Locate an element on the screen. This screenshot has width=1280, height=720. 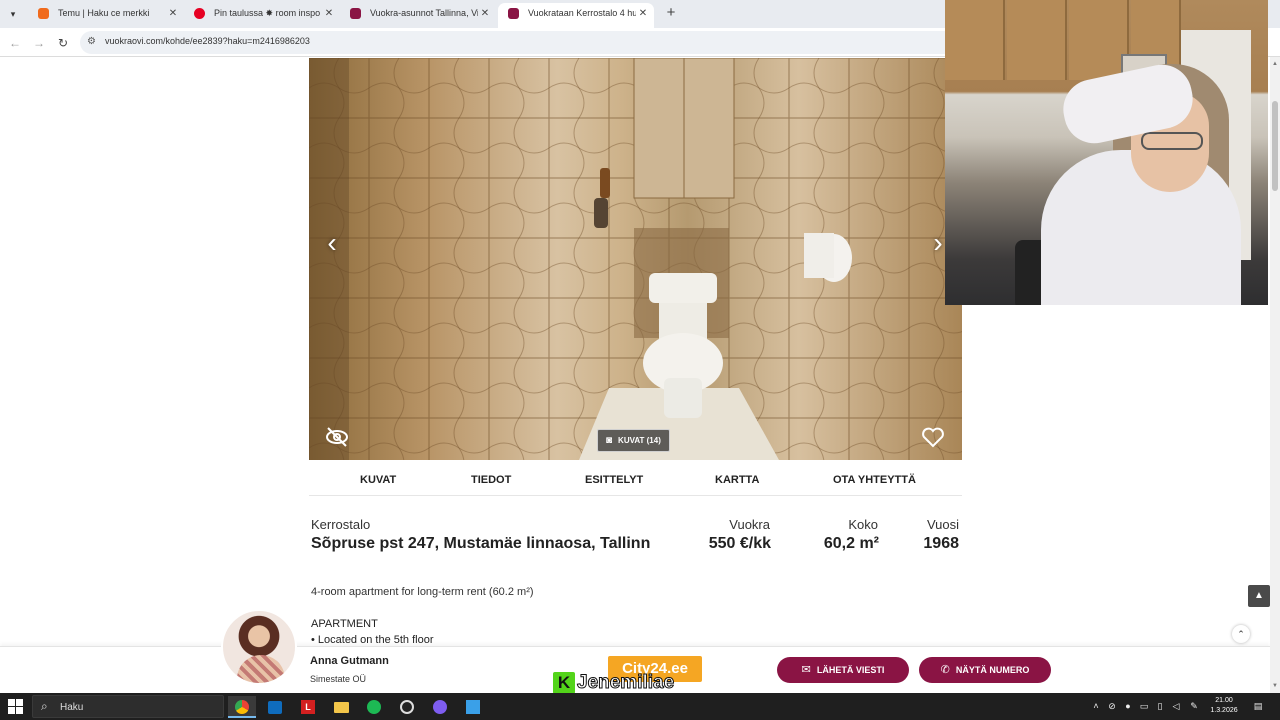
agent-avatar is located at coordinates (259, 647).